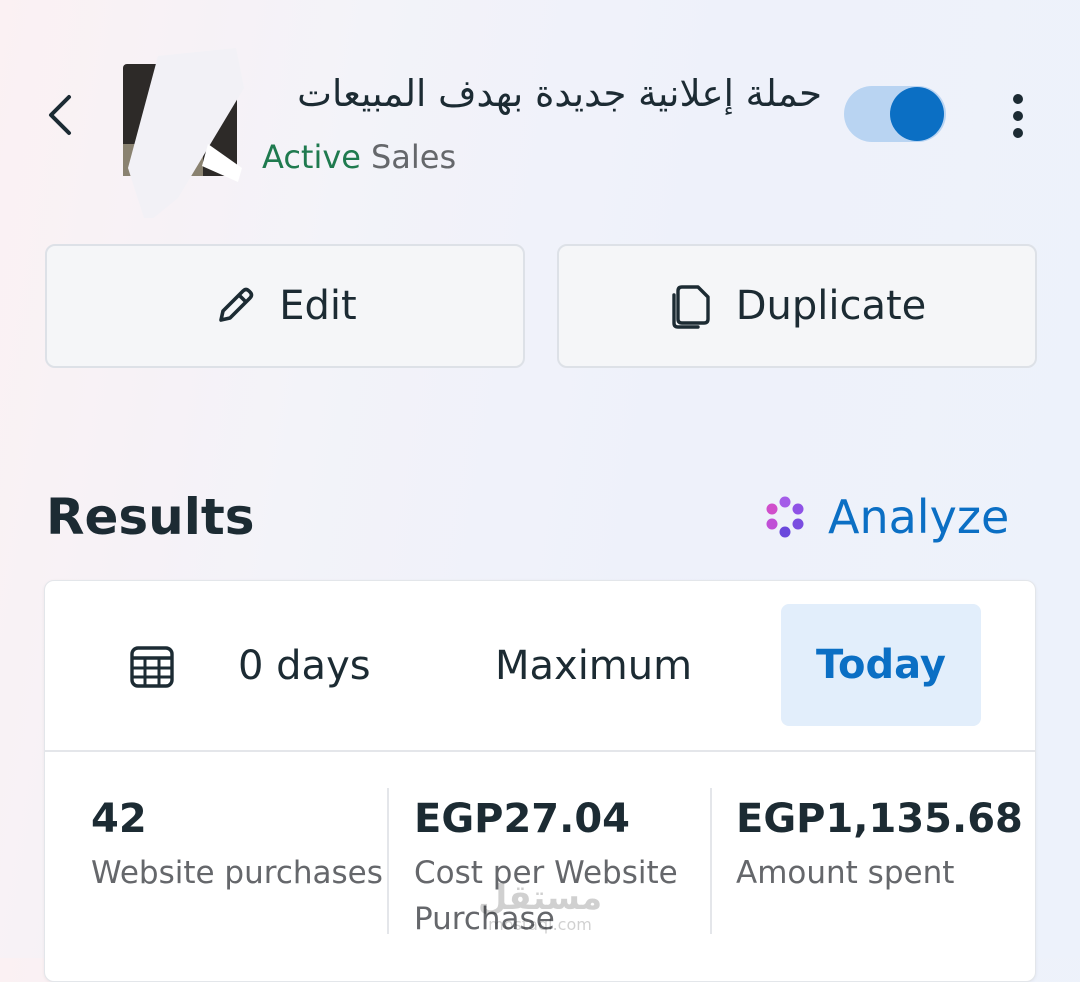 The height and width of the screenshot is (982, 1080). What do you see at coordinates (152, 667) in the screenshot?
I see `calendar-icon` at bounding box center [152, 667].